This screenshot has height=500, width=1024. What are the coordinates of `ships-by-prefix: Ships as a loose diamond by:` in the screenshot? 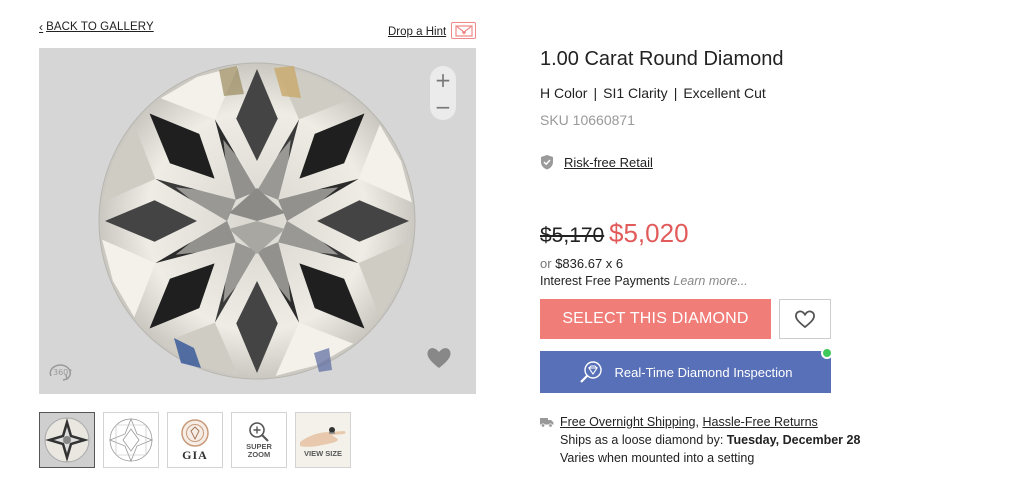 It's located at (642, 440).